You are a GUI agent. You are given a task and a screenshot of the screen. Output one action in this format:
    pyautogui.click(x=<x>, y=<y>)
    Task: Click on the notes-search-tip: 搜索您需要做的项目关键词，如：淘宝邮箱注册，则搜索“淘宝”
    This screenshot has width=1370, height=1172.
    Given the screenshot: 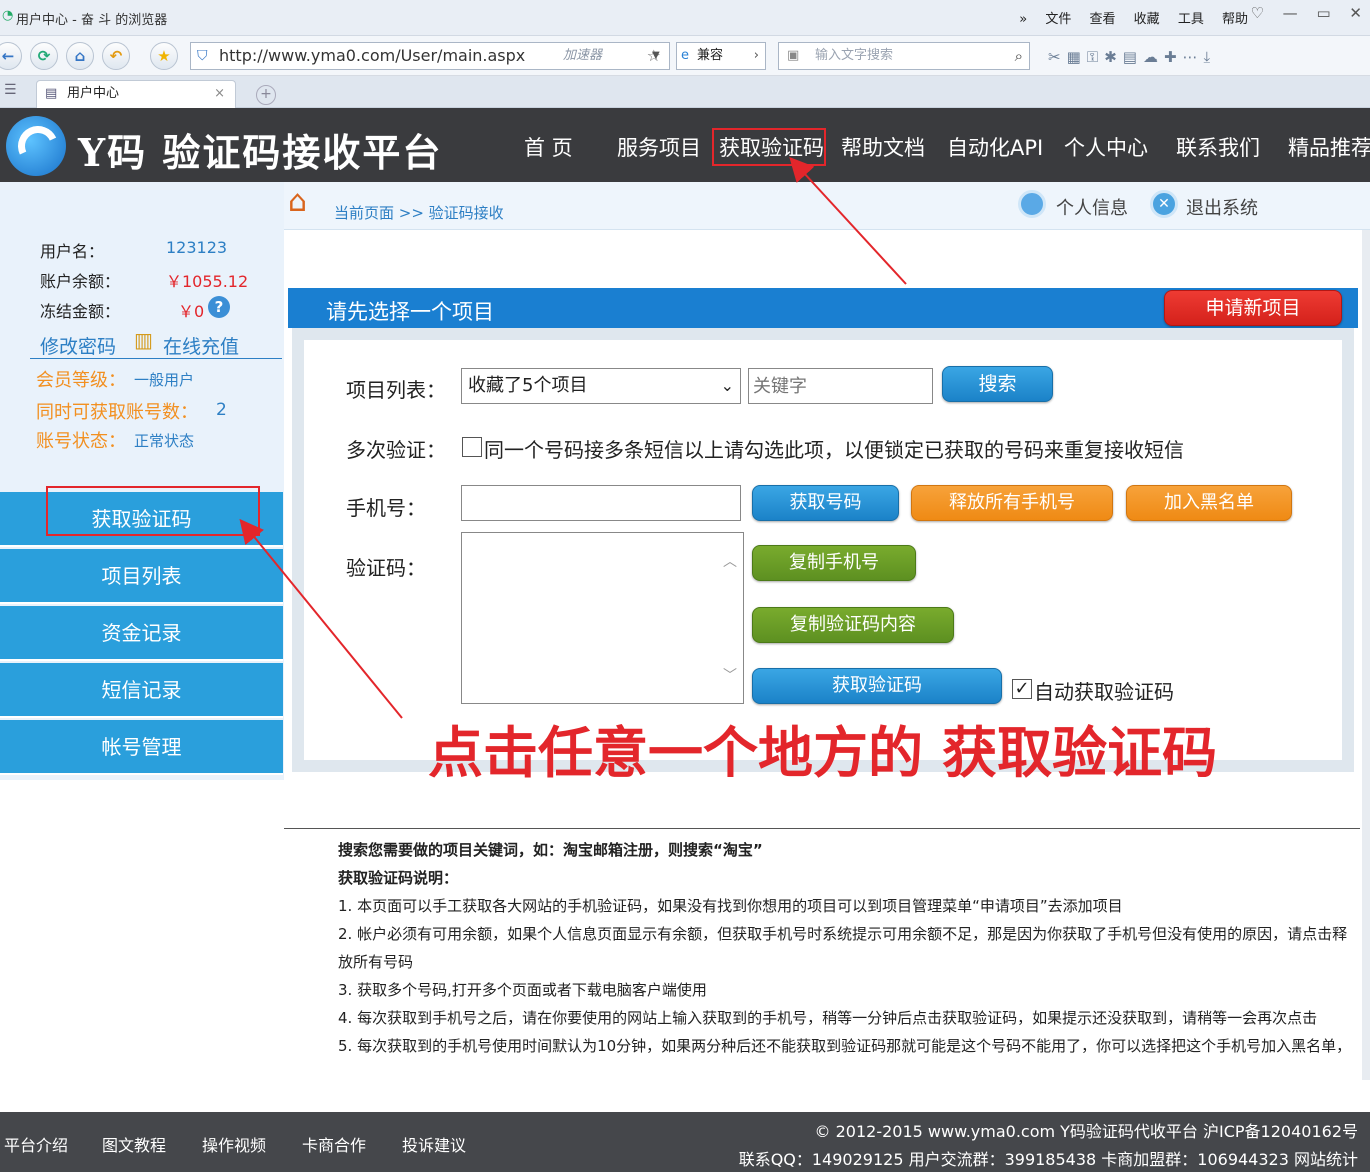 What is the action you would take?
    pyautogui.click(x=550, y=850)
    